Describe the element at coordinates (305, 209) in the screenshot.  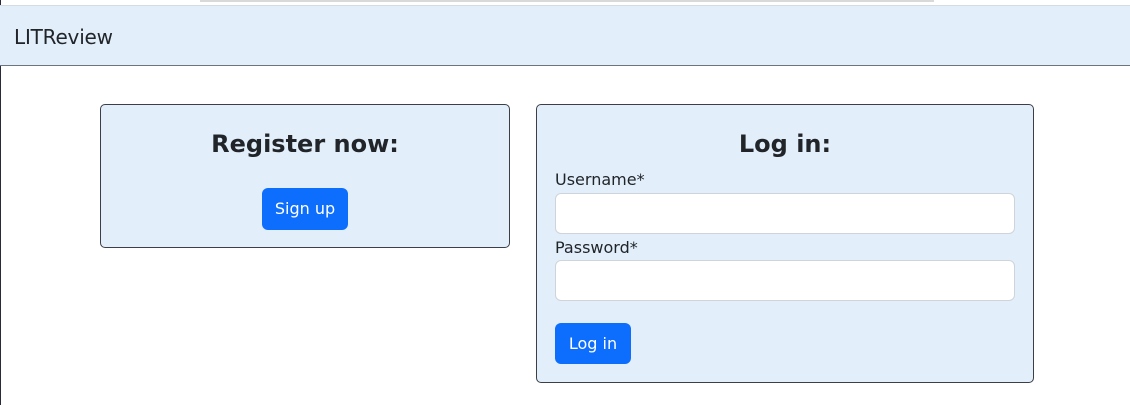
I see `signup-button: Sign up` at that location.